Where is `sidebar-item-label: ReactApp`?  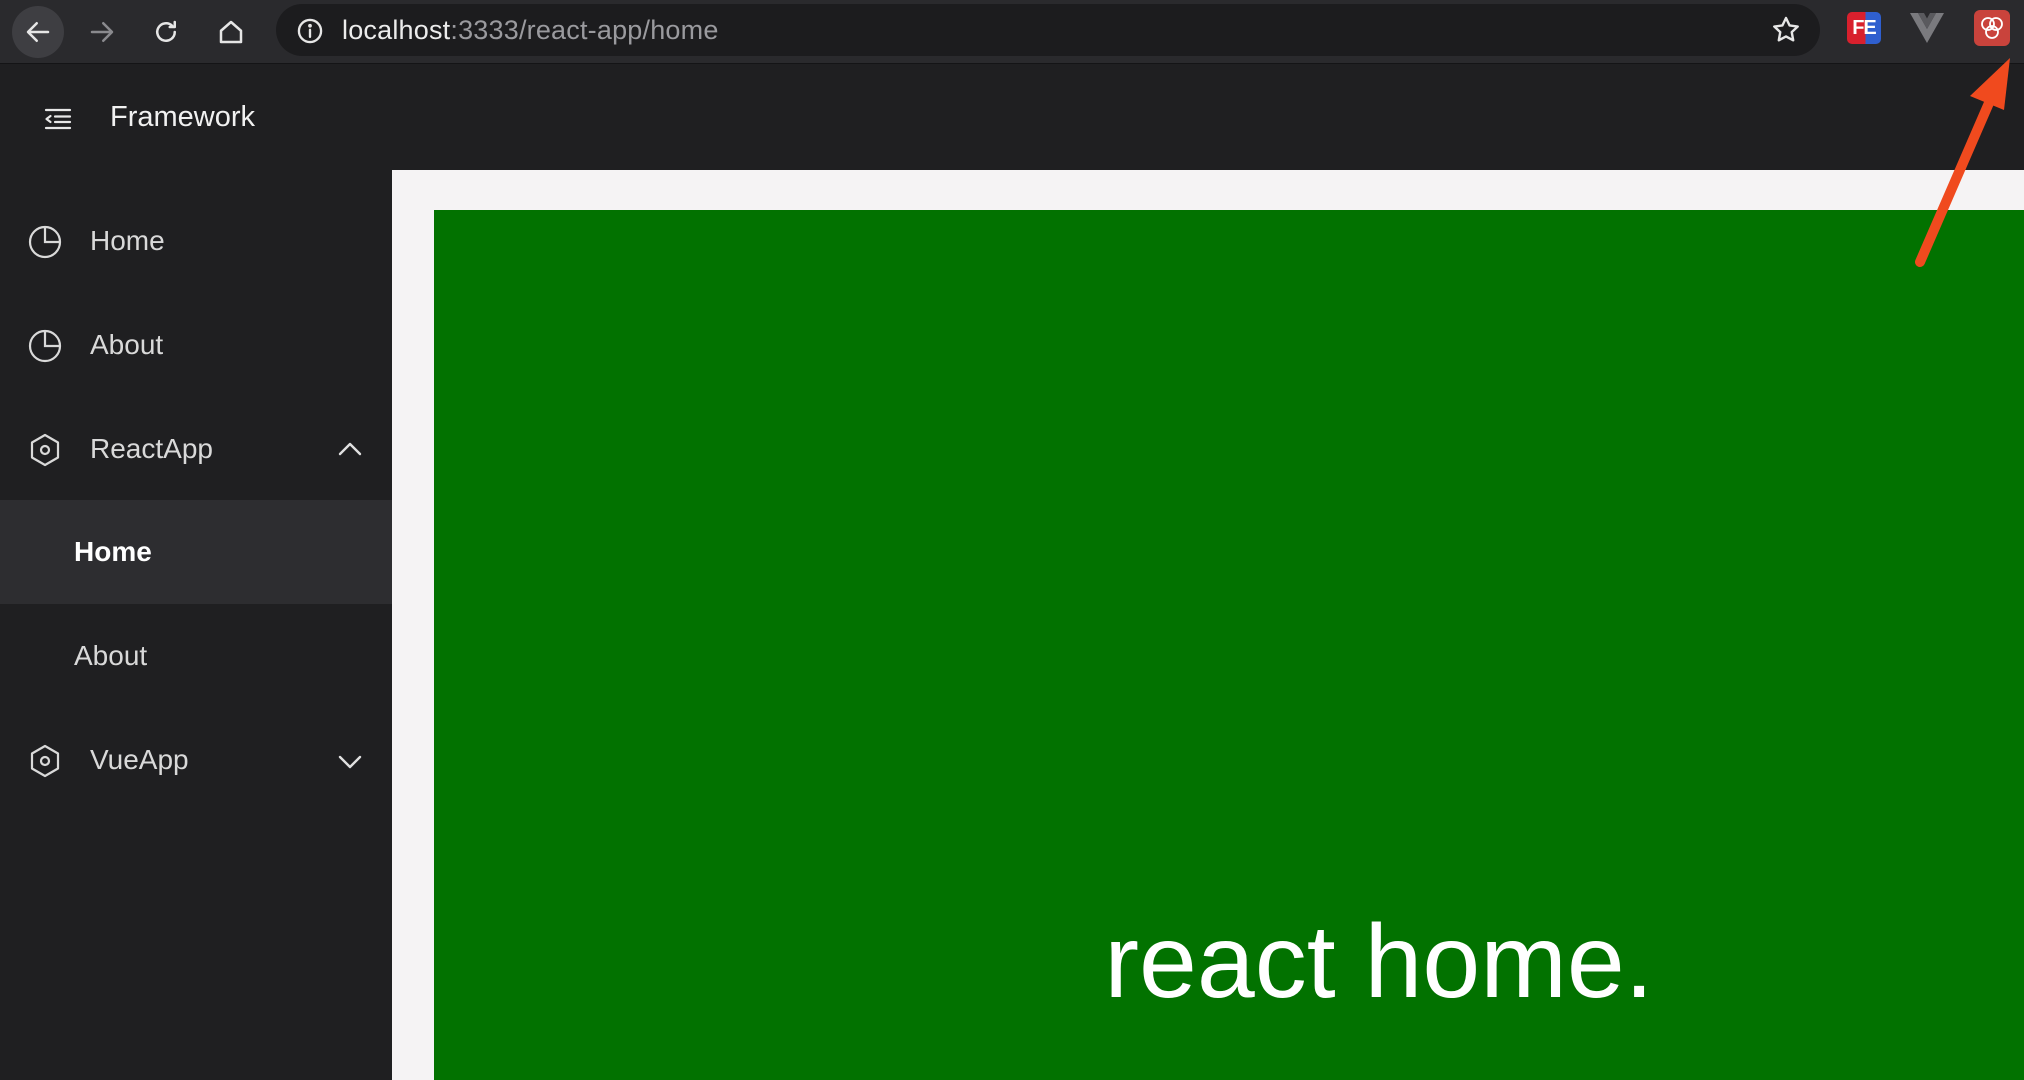
sidebar-item-label: ReactApp is located at coordinates (151, 448).